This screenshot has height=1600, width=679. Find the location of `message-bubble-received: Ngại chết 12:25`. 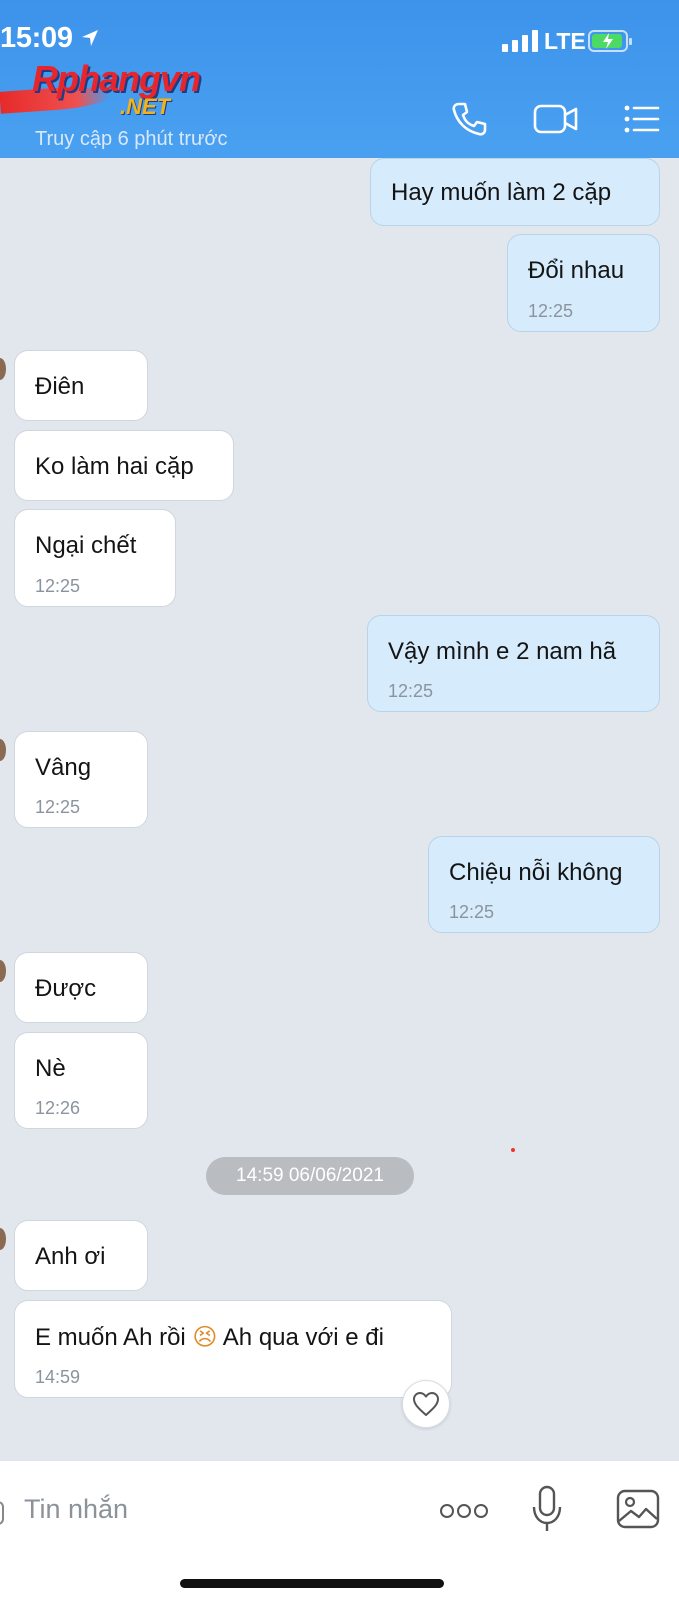

message-bubble-received: Ngại chết 12:25 is located at coordinates (95, 558).